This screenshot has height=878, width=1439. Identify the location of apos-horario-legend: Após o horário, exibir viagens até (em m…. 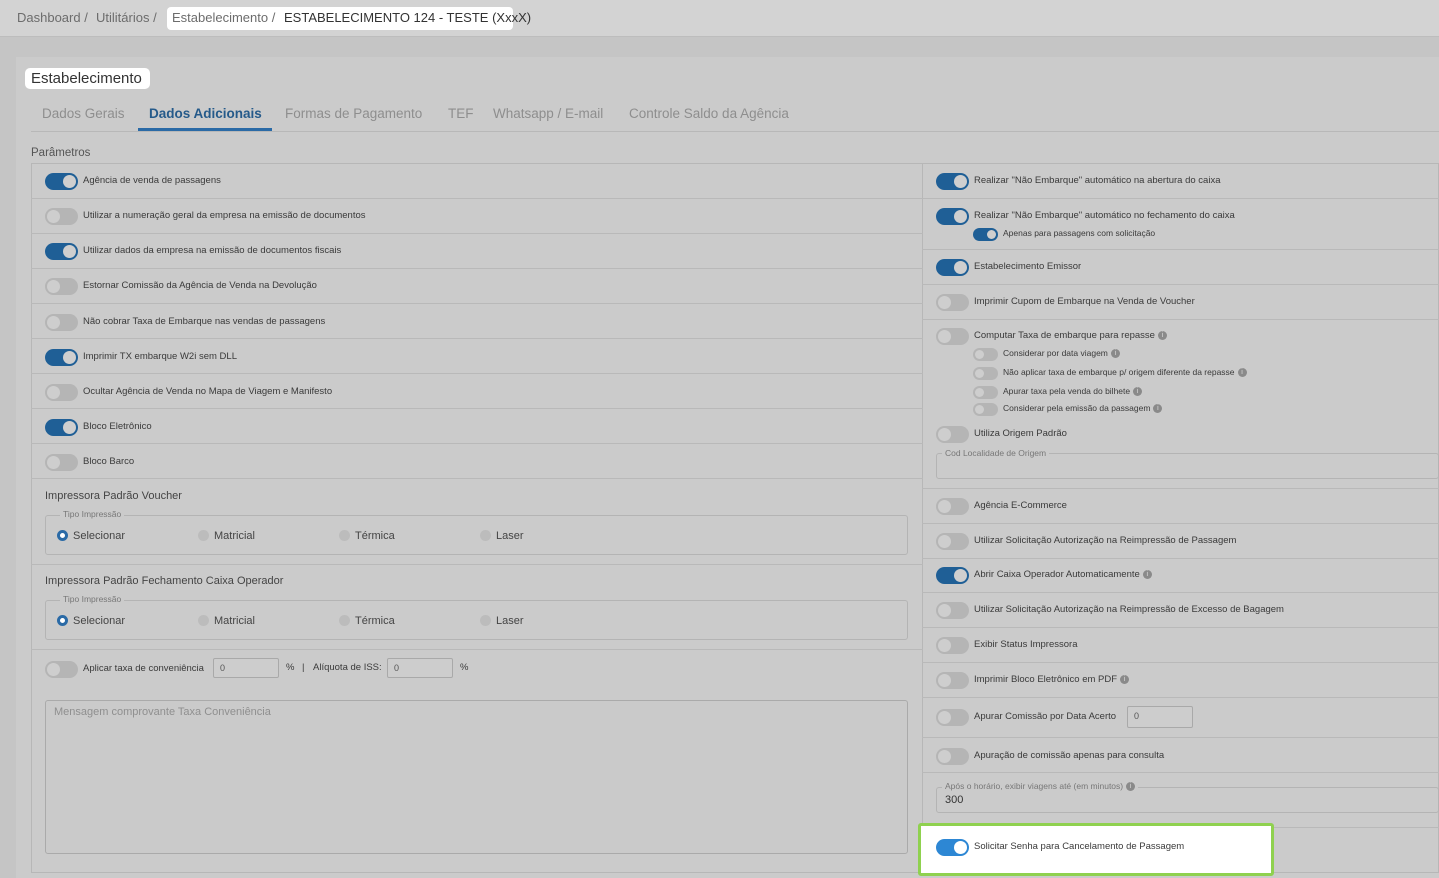
(1040, 786).